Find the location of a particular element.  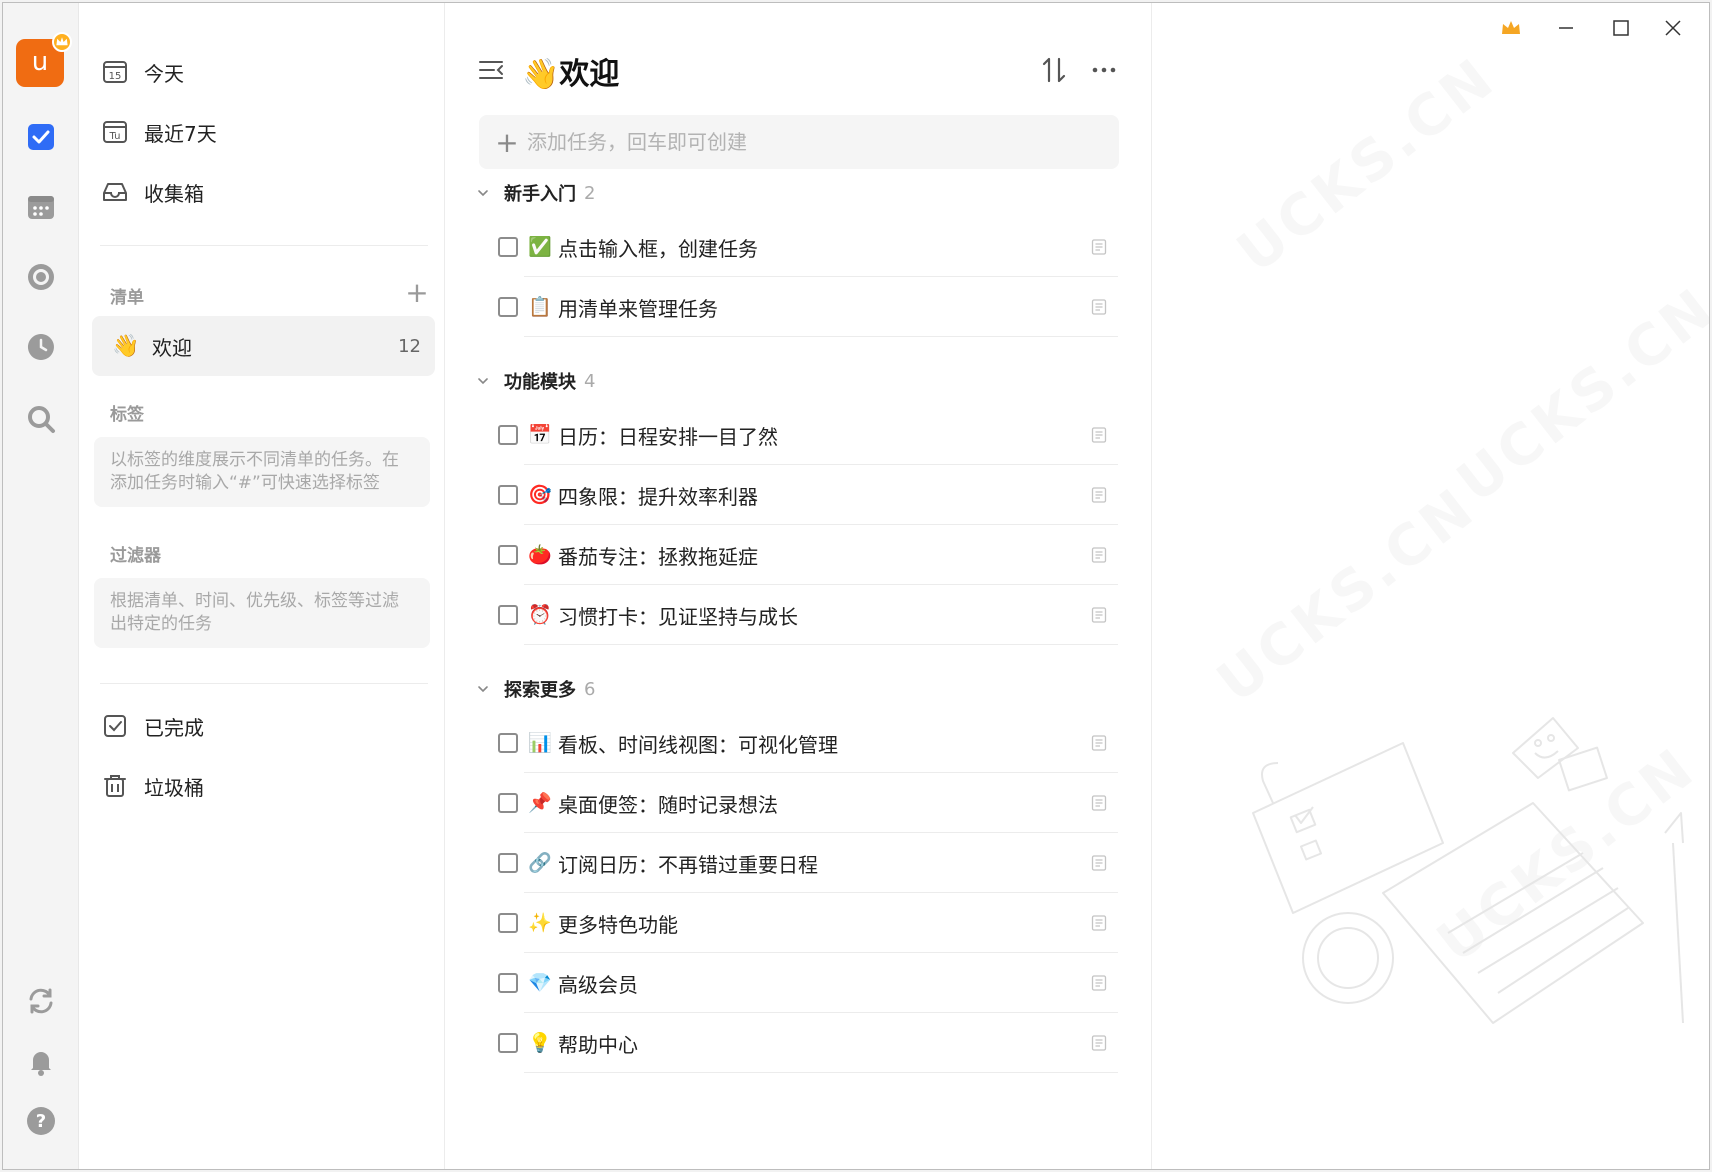

smart-list-inbox: 收集箱 is located at coordinates (265, 192).